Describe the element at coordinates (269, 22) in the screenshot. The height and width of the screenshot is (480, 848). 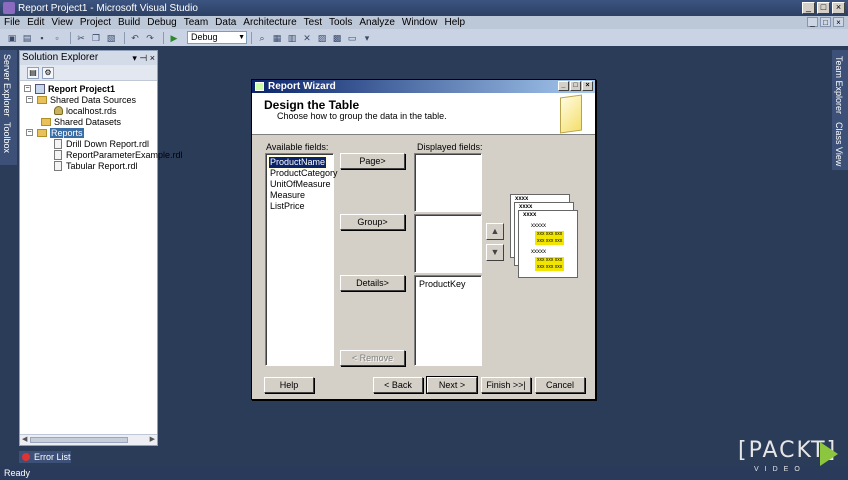
I see `menu-architecture: Architecture` at that location.